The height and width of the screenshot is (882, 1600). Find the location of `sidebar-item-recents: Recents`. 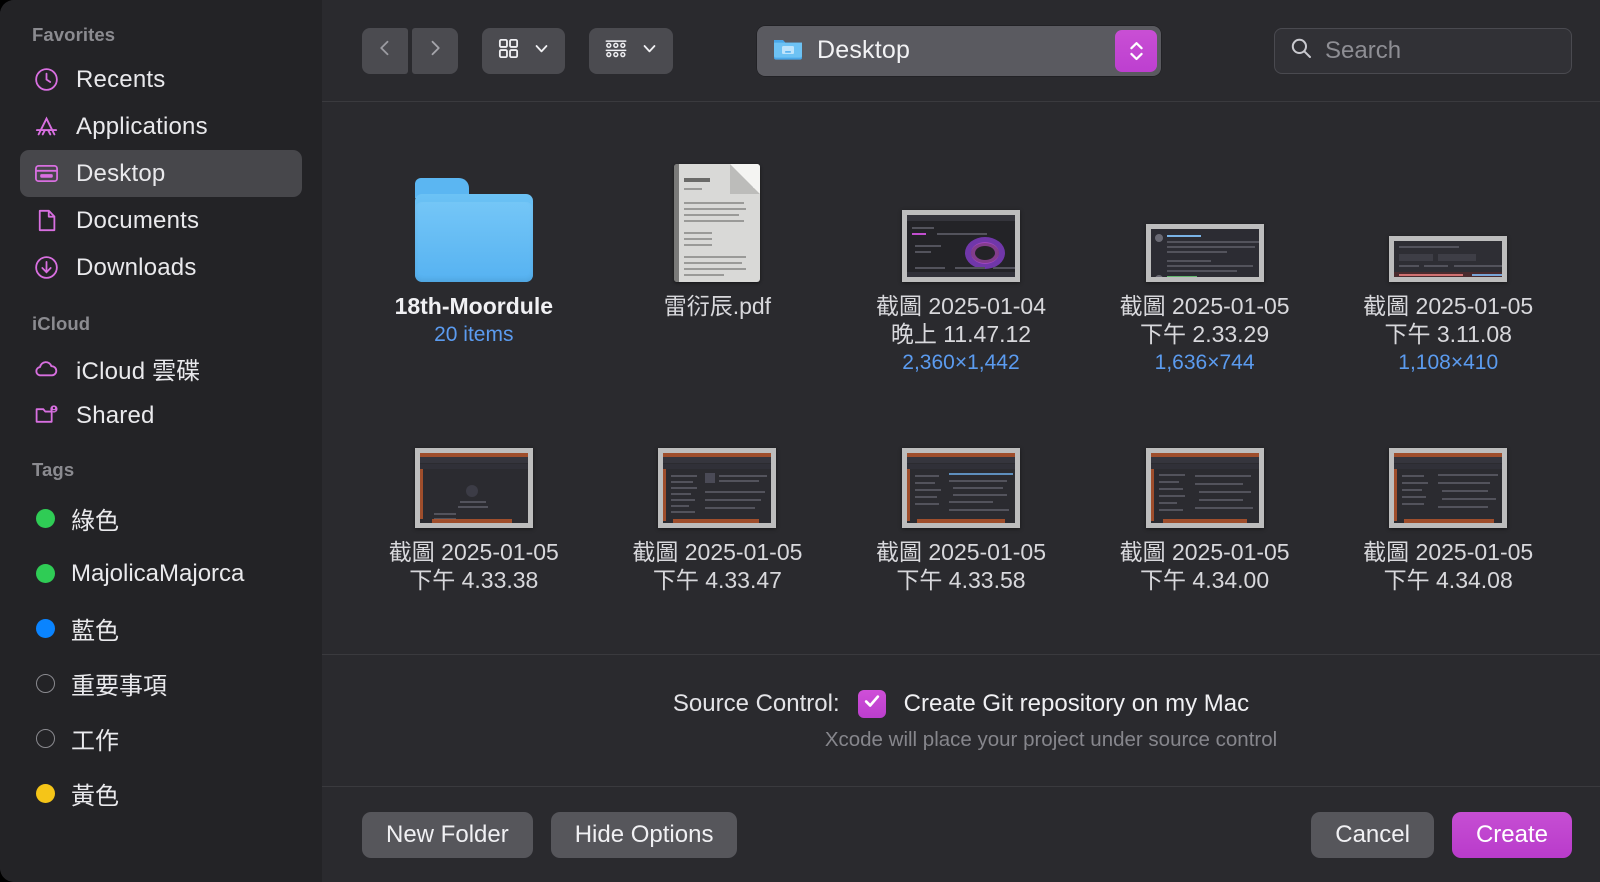

sidebar-item-recents: Recents is located at coordinates (161, 79).